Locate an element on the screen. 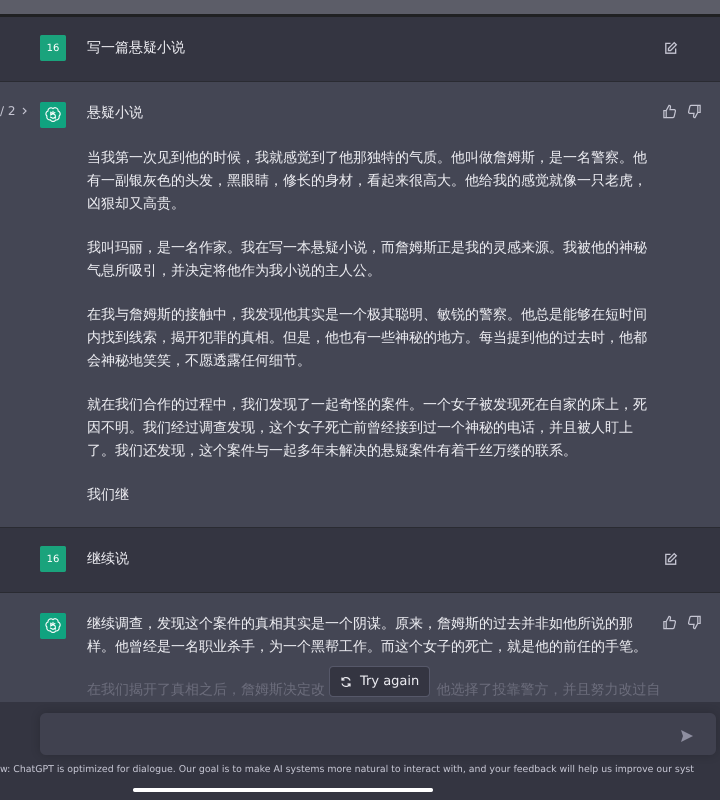  send-icon is located at coordinates (687, 736).